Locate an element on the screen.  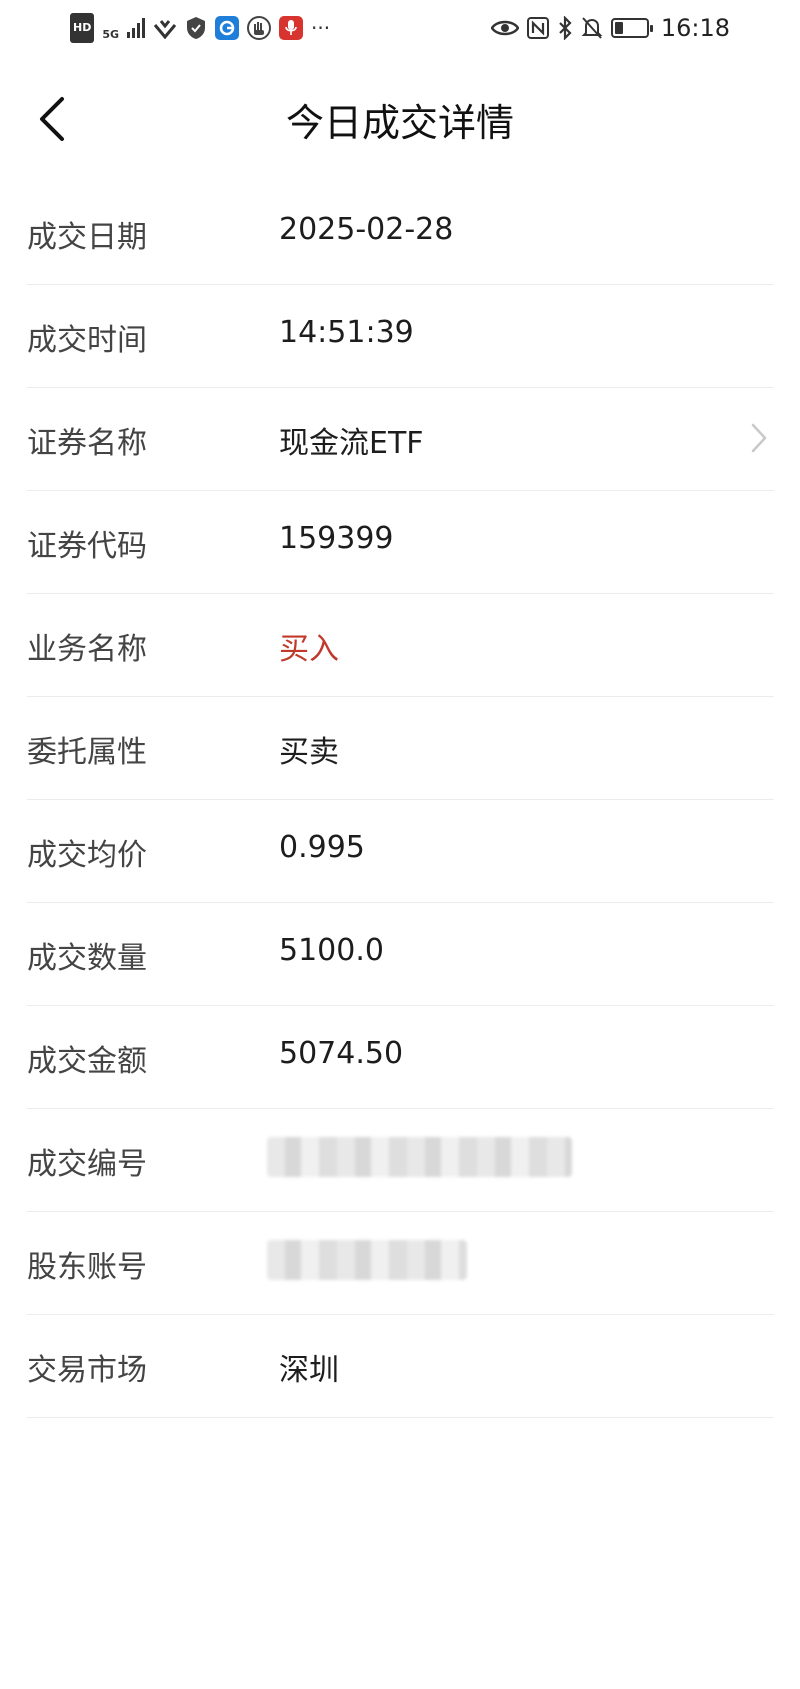
chevron-right-icon is located at coordinates (759, 438).